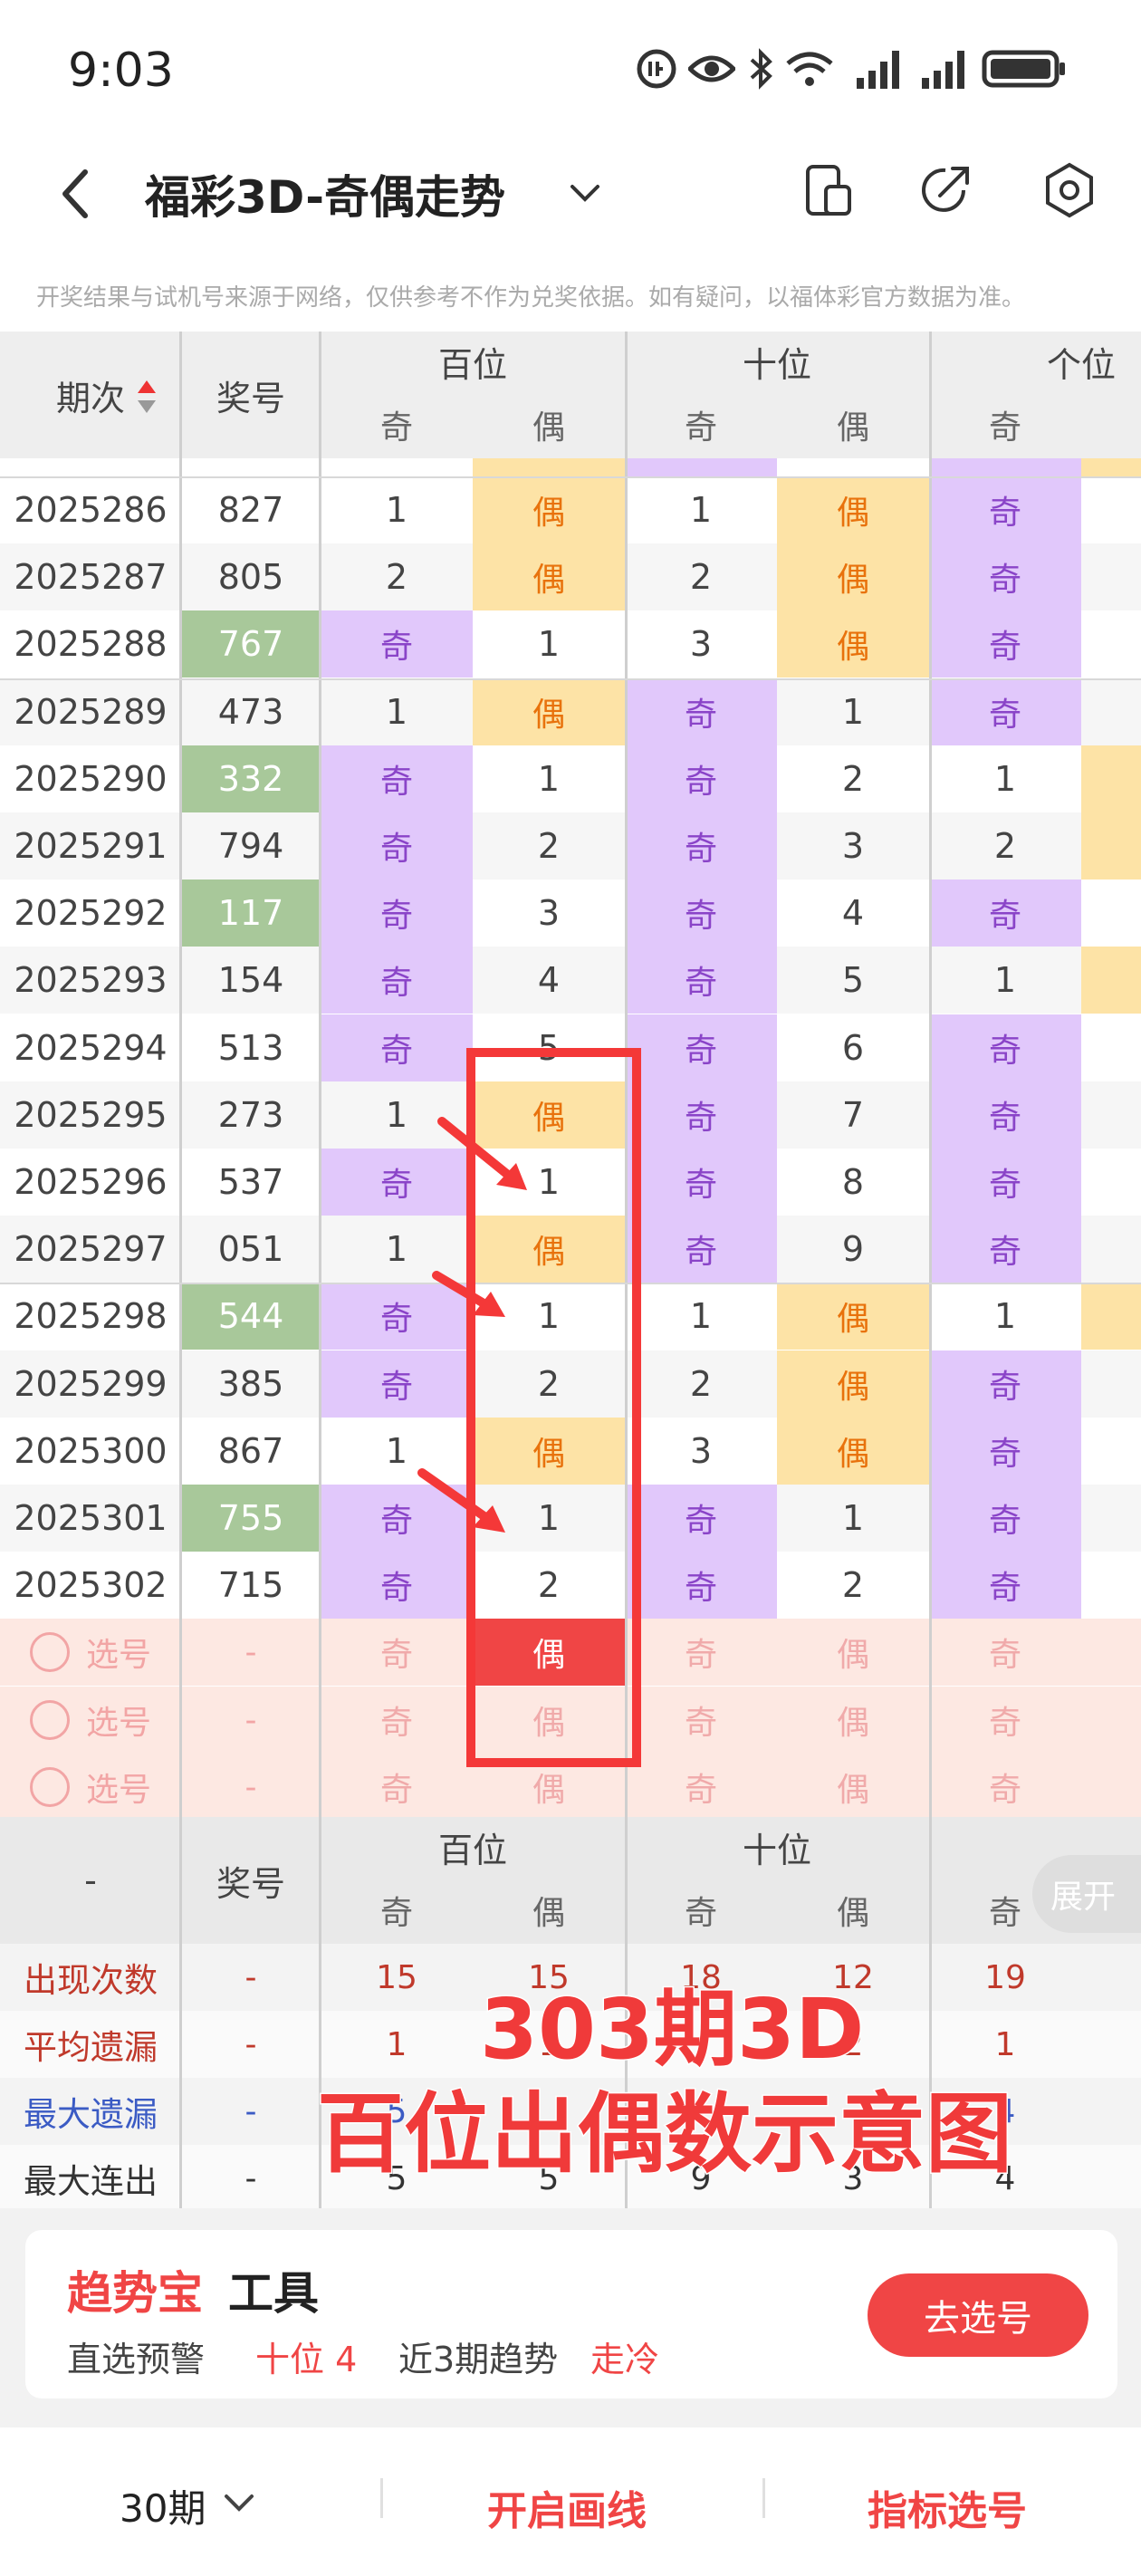 The height and width of the screenshot is (2576, 1141). What do you see at coordinates (1087, 1894) in the screenshot?
I see `expand-button: 展开` at bounding box center [1087, 1894].